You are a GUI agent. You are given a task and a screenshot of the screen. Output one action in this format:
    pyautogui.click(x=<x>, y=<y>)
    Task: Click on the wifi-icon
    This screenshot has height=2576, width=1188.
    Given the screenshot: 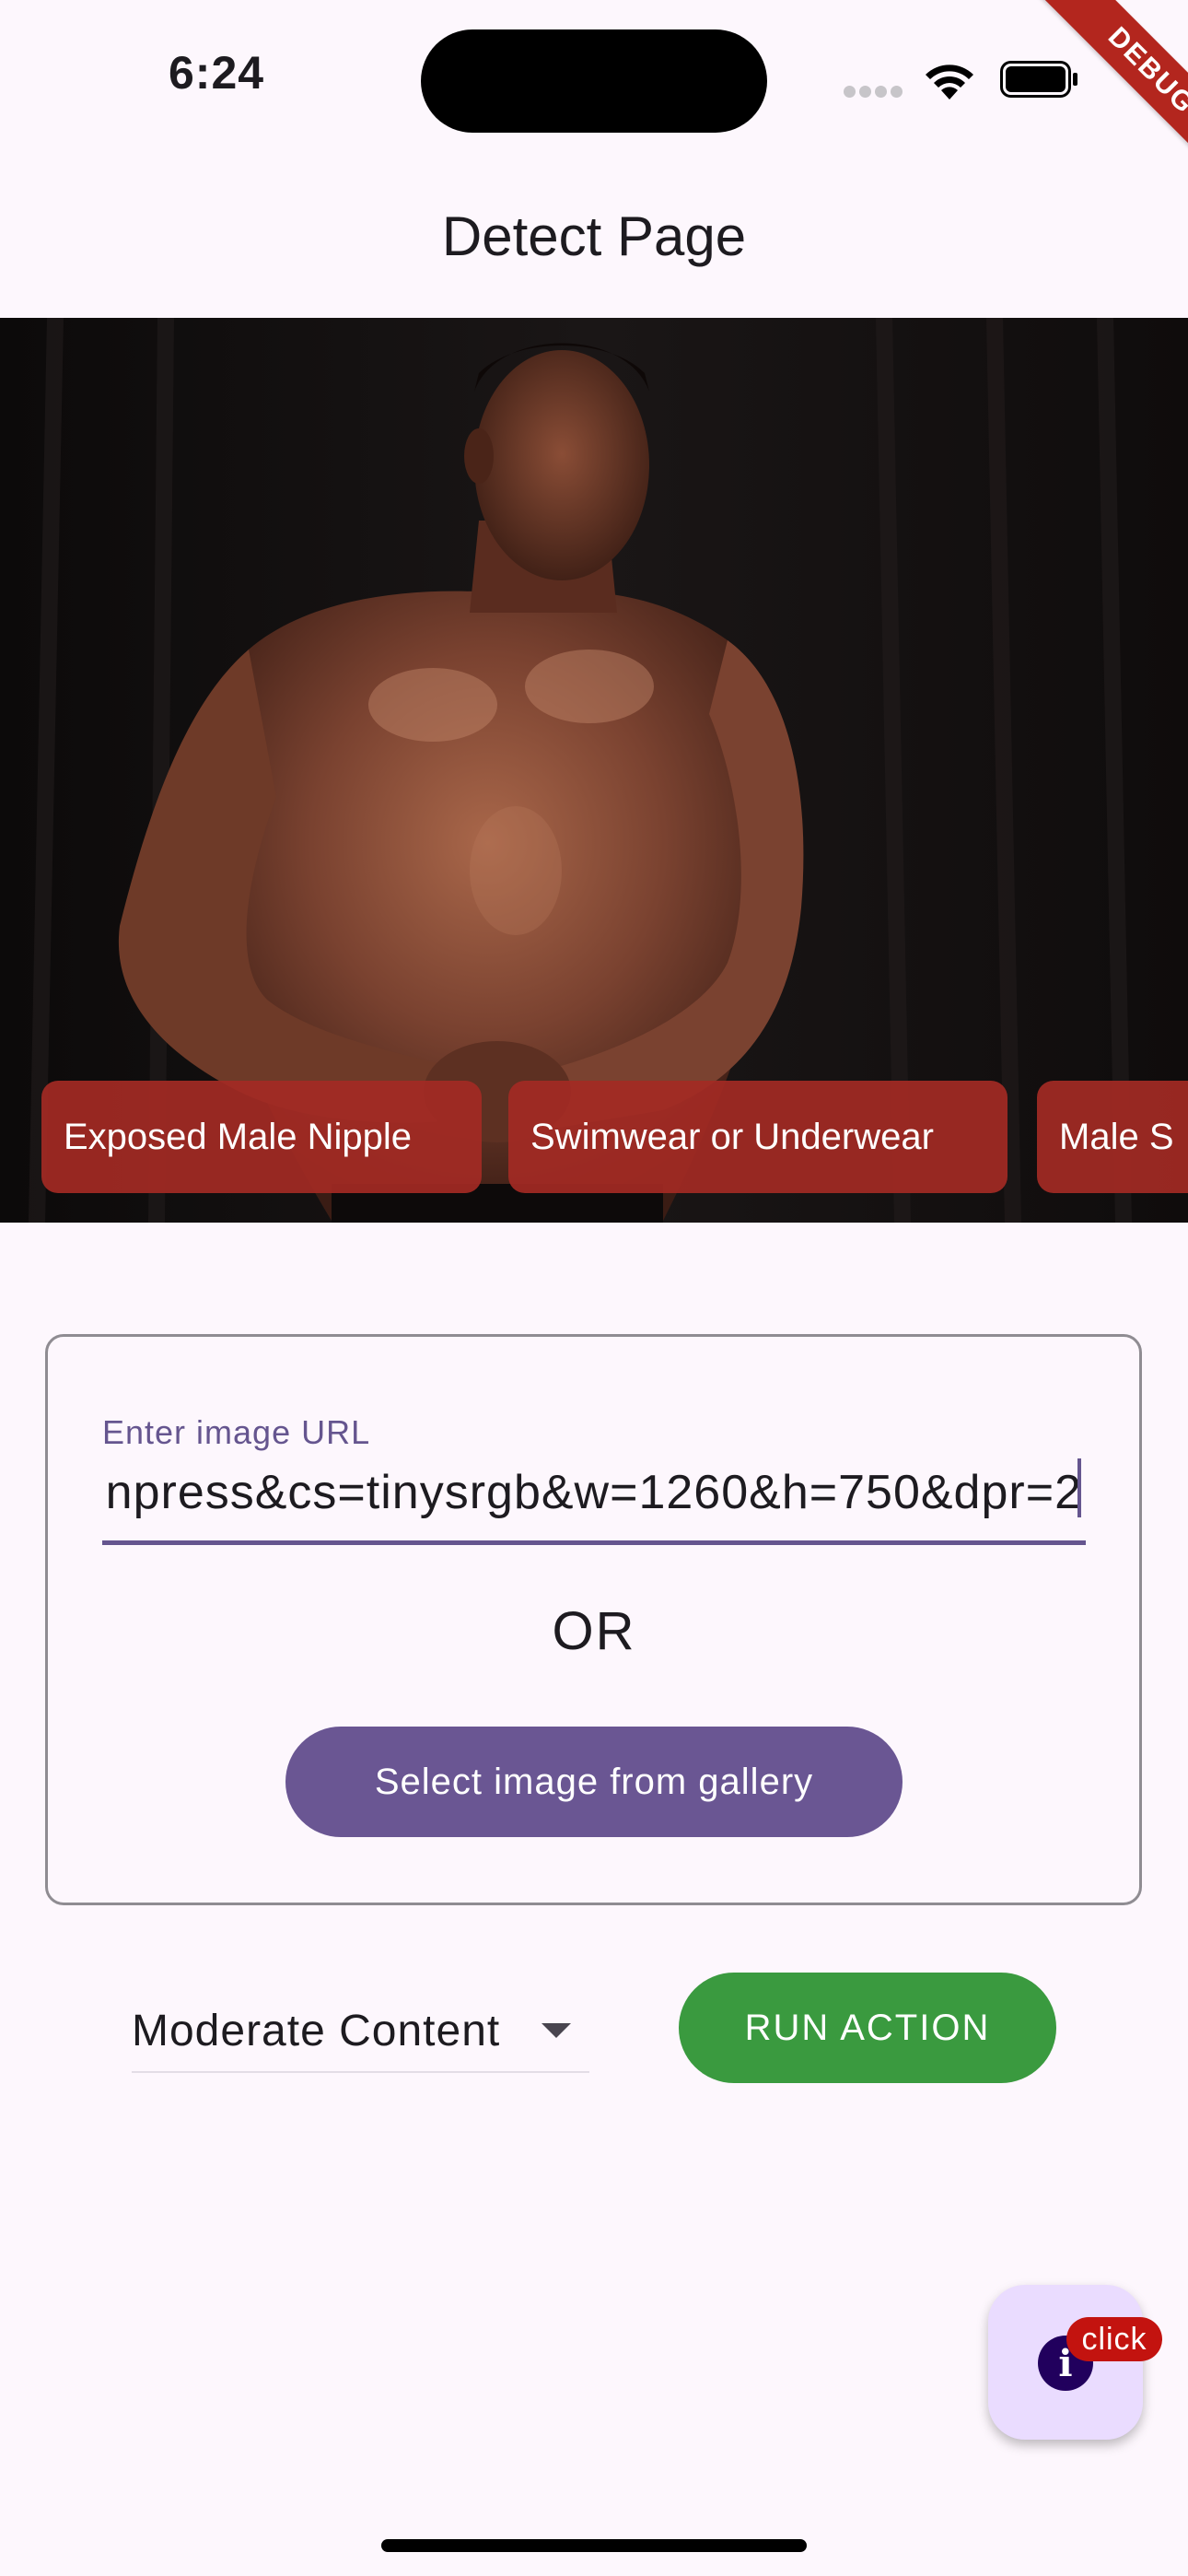 What is the action you would take?
    pyautogui.click(x=949, y=82)
    